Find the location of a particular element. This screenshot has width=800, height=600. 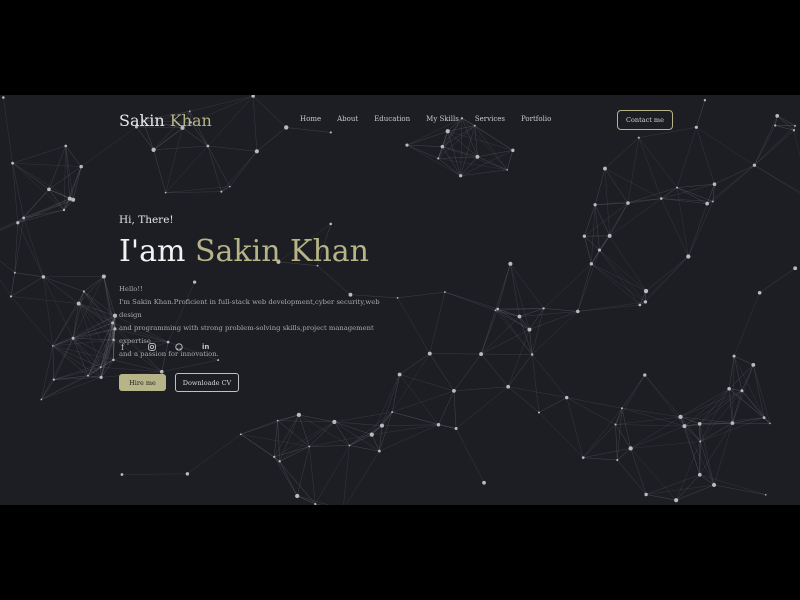

download-cv-button: Downloade CV is located at coordinates (207, 382).